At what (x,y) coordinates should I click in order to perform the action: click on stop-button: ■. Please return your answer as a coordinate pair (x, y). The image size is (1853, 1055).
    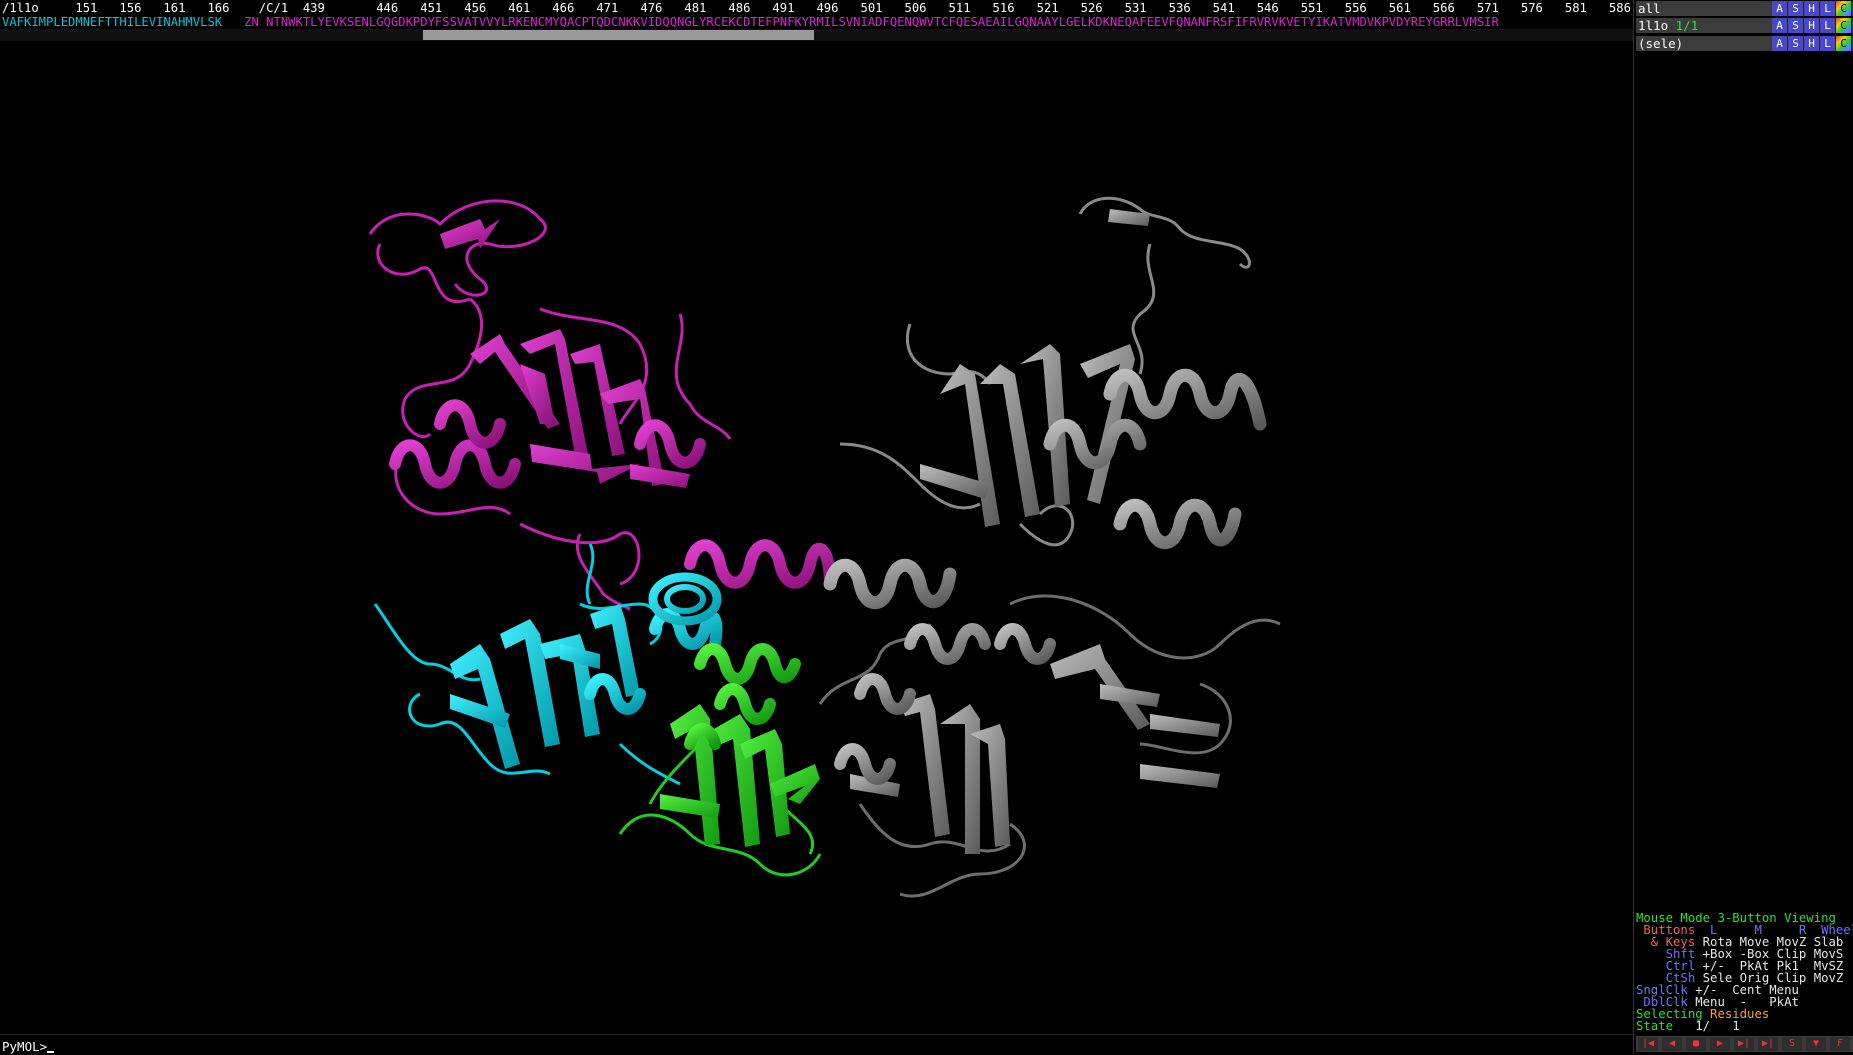
    Looking at the image, I should click on (1696, 1044).